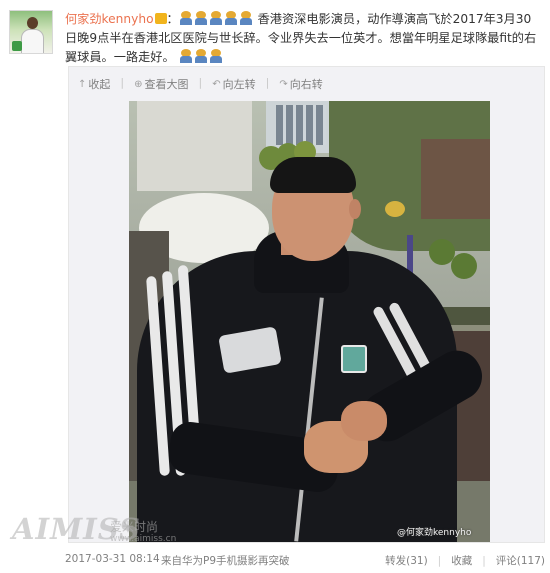 Image resolution: width=550 pixels, height=573 pixels. What do you see at coordinates (354, 359) in the screenshot?
I see `photo-jacket-badge` at bounding box center [354, 359].